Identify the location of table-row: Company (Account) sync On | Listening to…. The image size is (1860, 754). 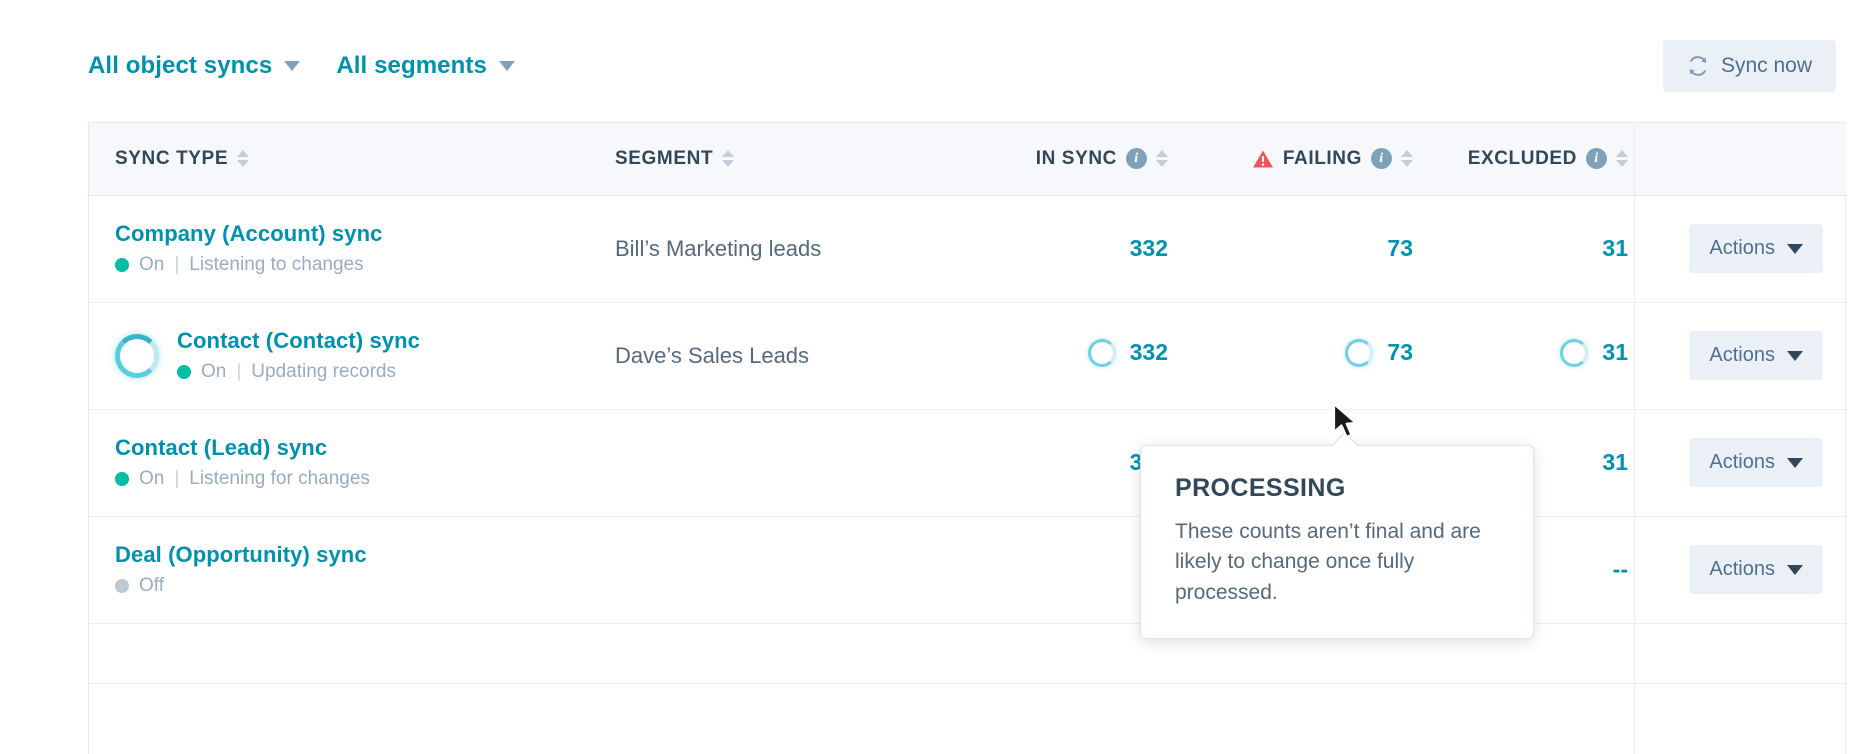
(968, 248).